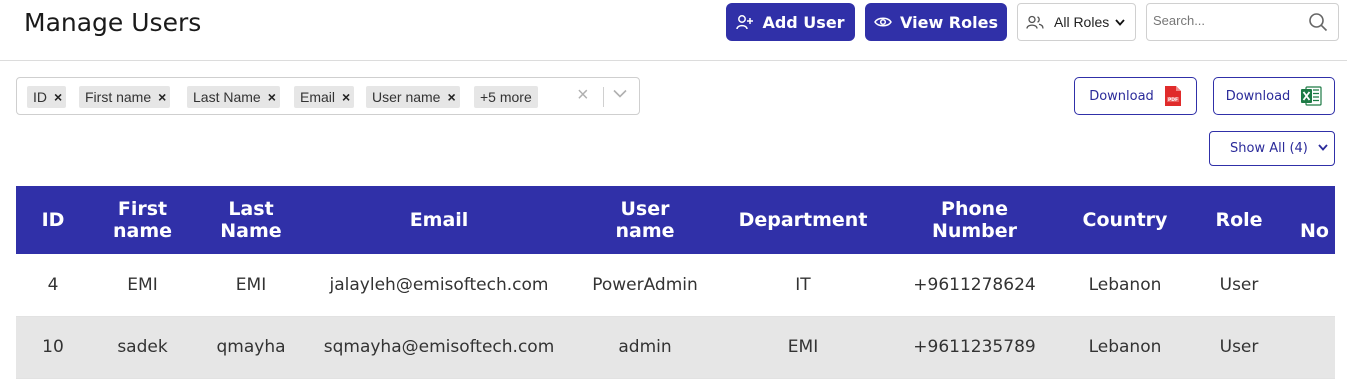 The height and width of the screenshot is (389, 1347). Describe the element at coordinates (1312, 220) in the screenshot. I see `column-header-no: No` at that location.